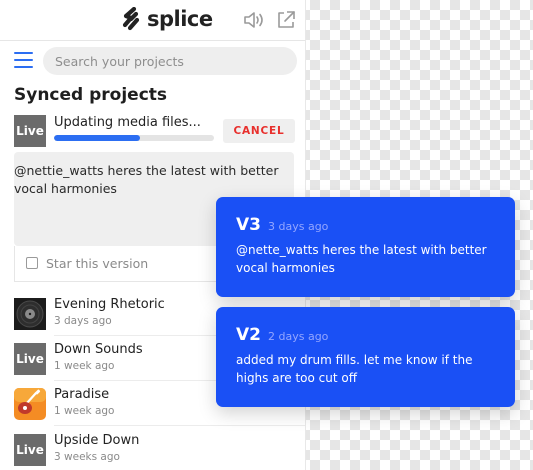 This screenshot has width=533, height=470. I want to click on search-input, so click(170, 61).